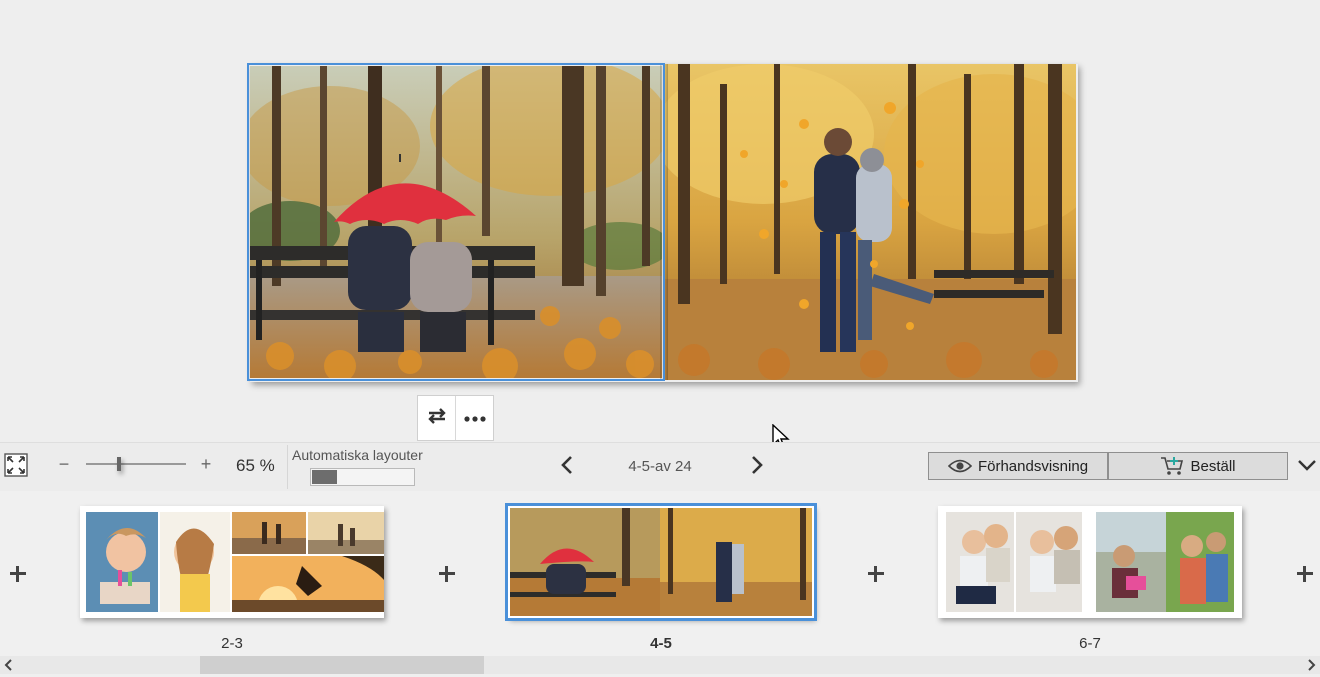 This screenshot has width=1320, height=677. What do you see at coordinates (1213, 466) in the screenshot?
I see `order-button-label: Beställ` at bounding box center [1213, 466].